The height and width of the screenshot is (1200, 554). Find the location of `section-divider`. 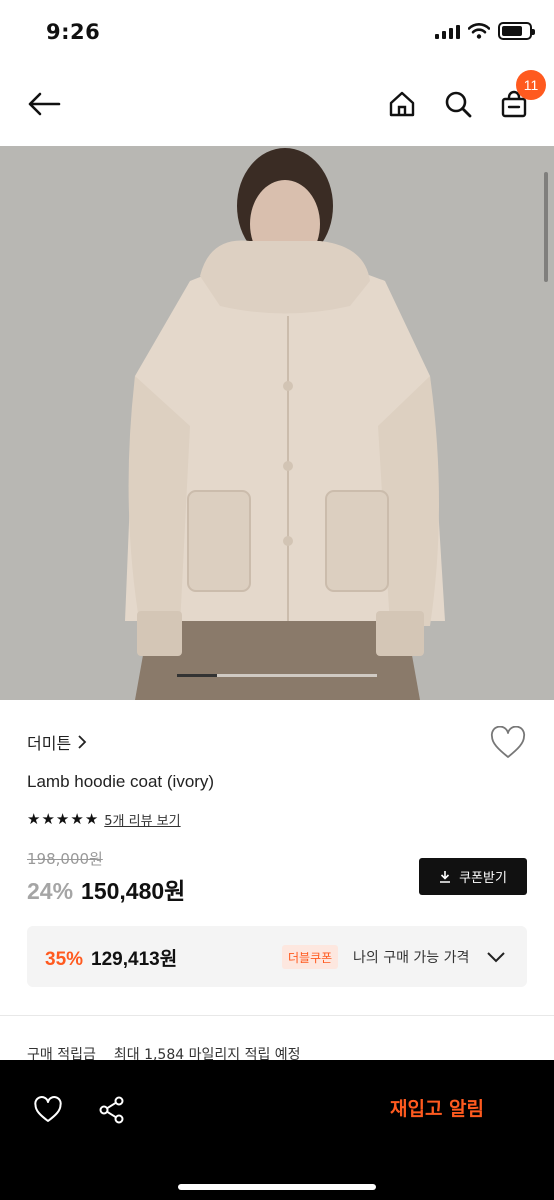

section-divider is located at coordinates (277, 1015).